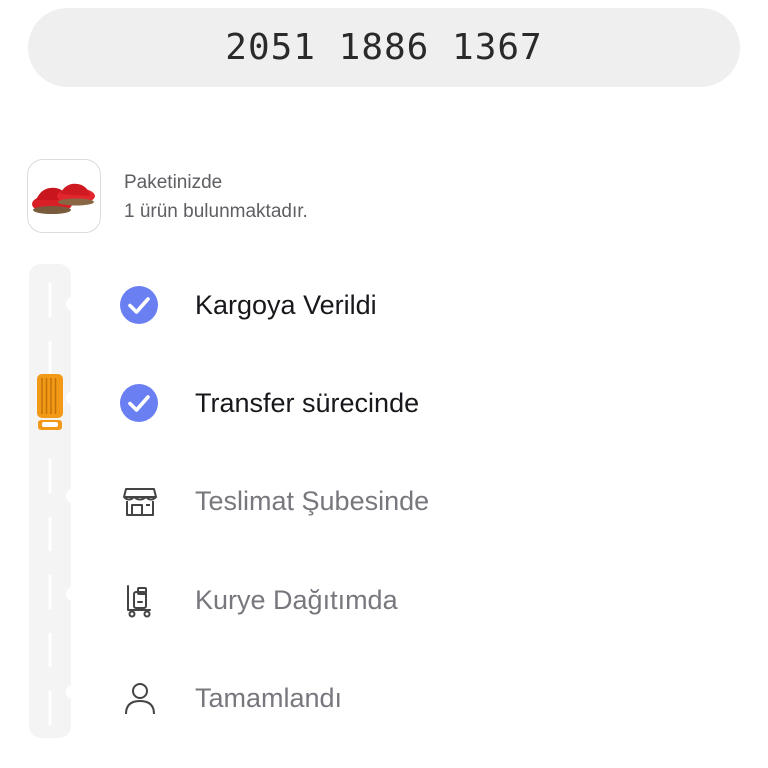 Image resolution: width=768 pixels, height=768 pixels. What do you see at coordinates (173, 182) in the screenshot?
I see `package-title: Paketinizde` at bounding box center [173, 182].